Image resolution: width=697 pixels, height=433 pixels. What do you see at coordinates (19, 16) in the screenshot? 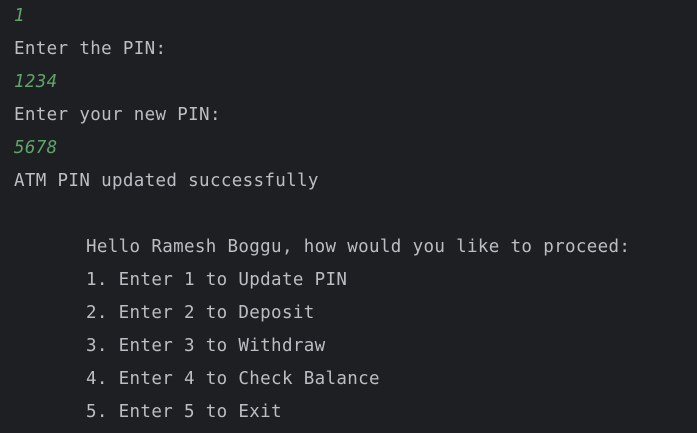
I see `user-input-menu-choice: 1` at bounding box center [19, 16].